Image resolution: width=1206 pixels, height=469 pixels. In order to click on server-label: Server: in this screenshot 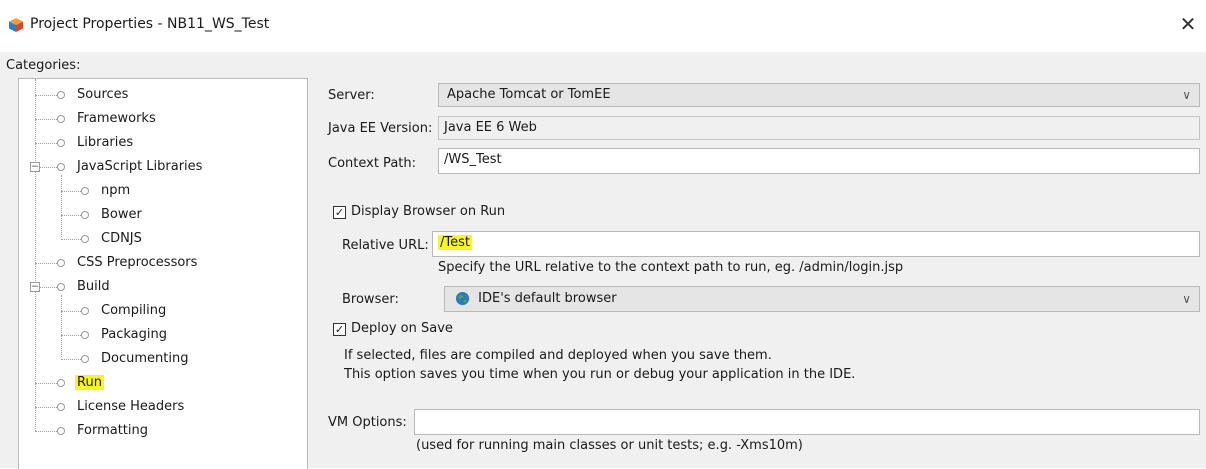, I will do `click(351, 95)`.